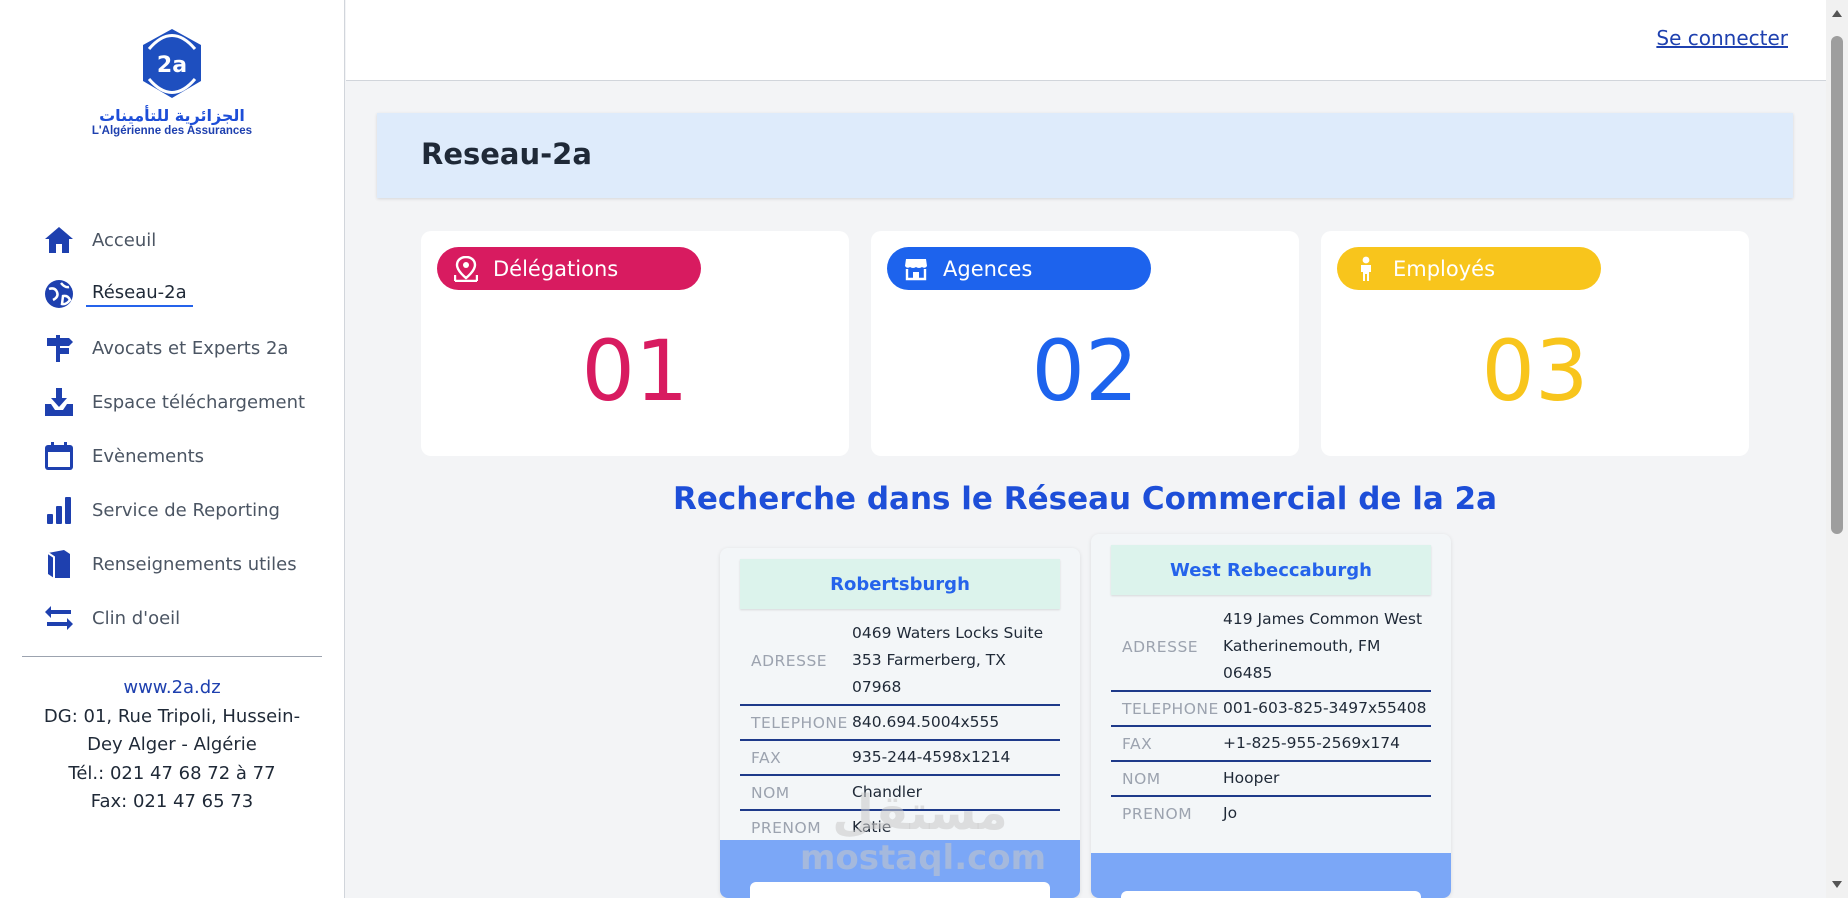  I want to click on stat-label: Agences, so click(988, 268).